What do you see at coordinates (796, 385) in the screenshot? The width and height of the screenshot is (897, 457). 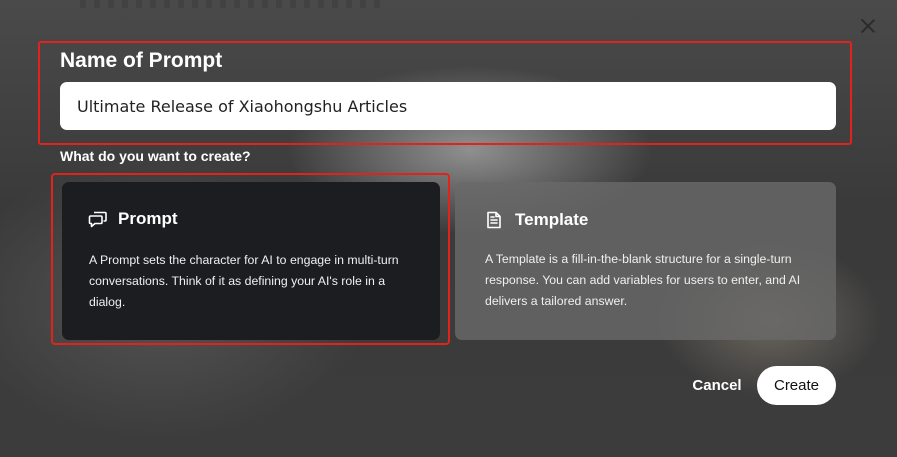 I see `create-button: Create` at bounding box center [796, 385].